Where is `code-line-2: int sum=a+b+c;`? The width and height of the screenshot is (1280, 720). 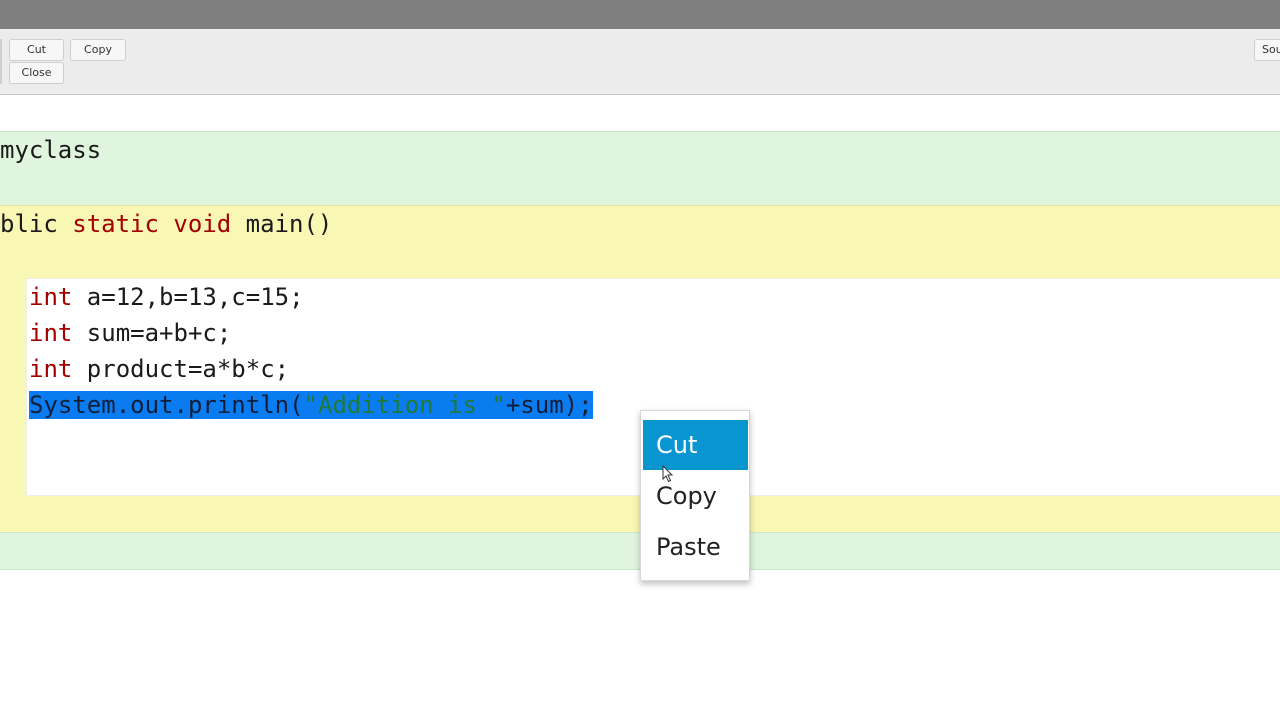
code-line-2: int sum=a+b+c; is located at coordinates (130, 333).